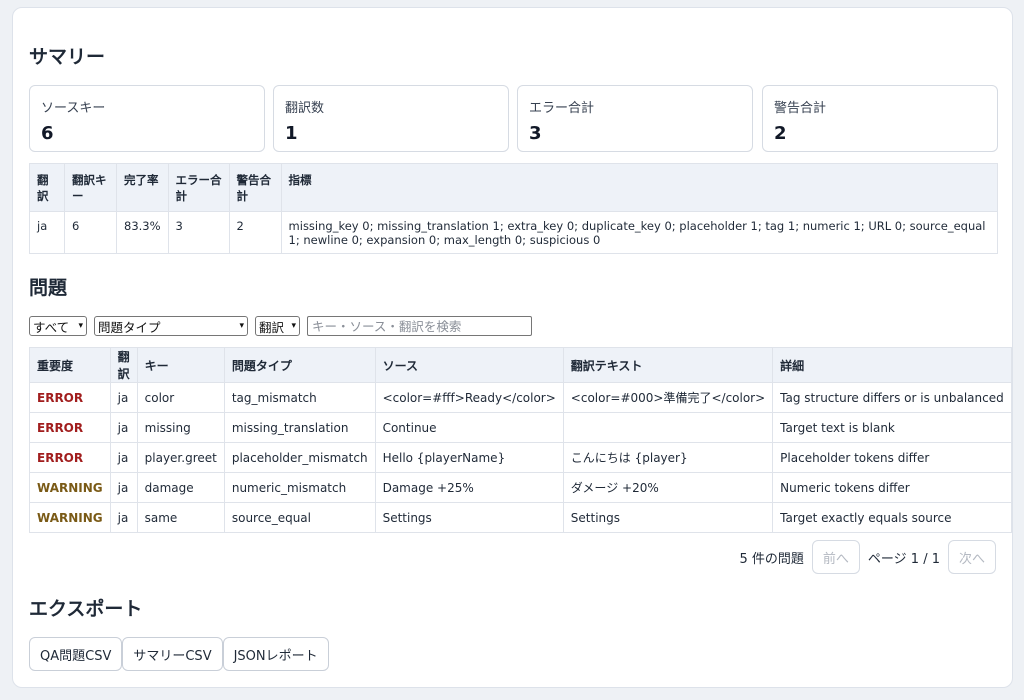 This screenshot has height=700, width=1024. I want to click on issue-filters: すべて ▾ 問題タイプ ▾ 翻訳 ▾, so click(280, 326).